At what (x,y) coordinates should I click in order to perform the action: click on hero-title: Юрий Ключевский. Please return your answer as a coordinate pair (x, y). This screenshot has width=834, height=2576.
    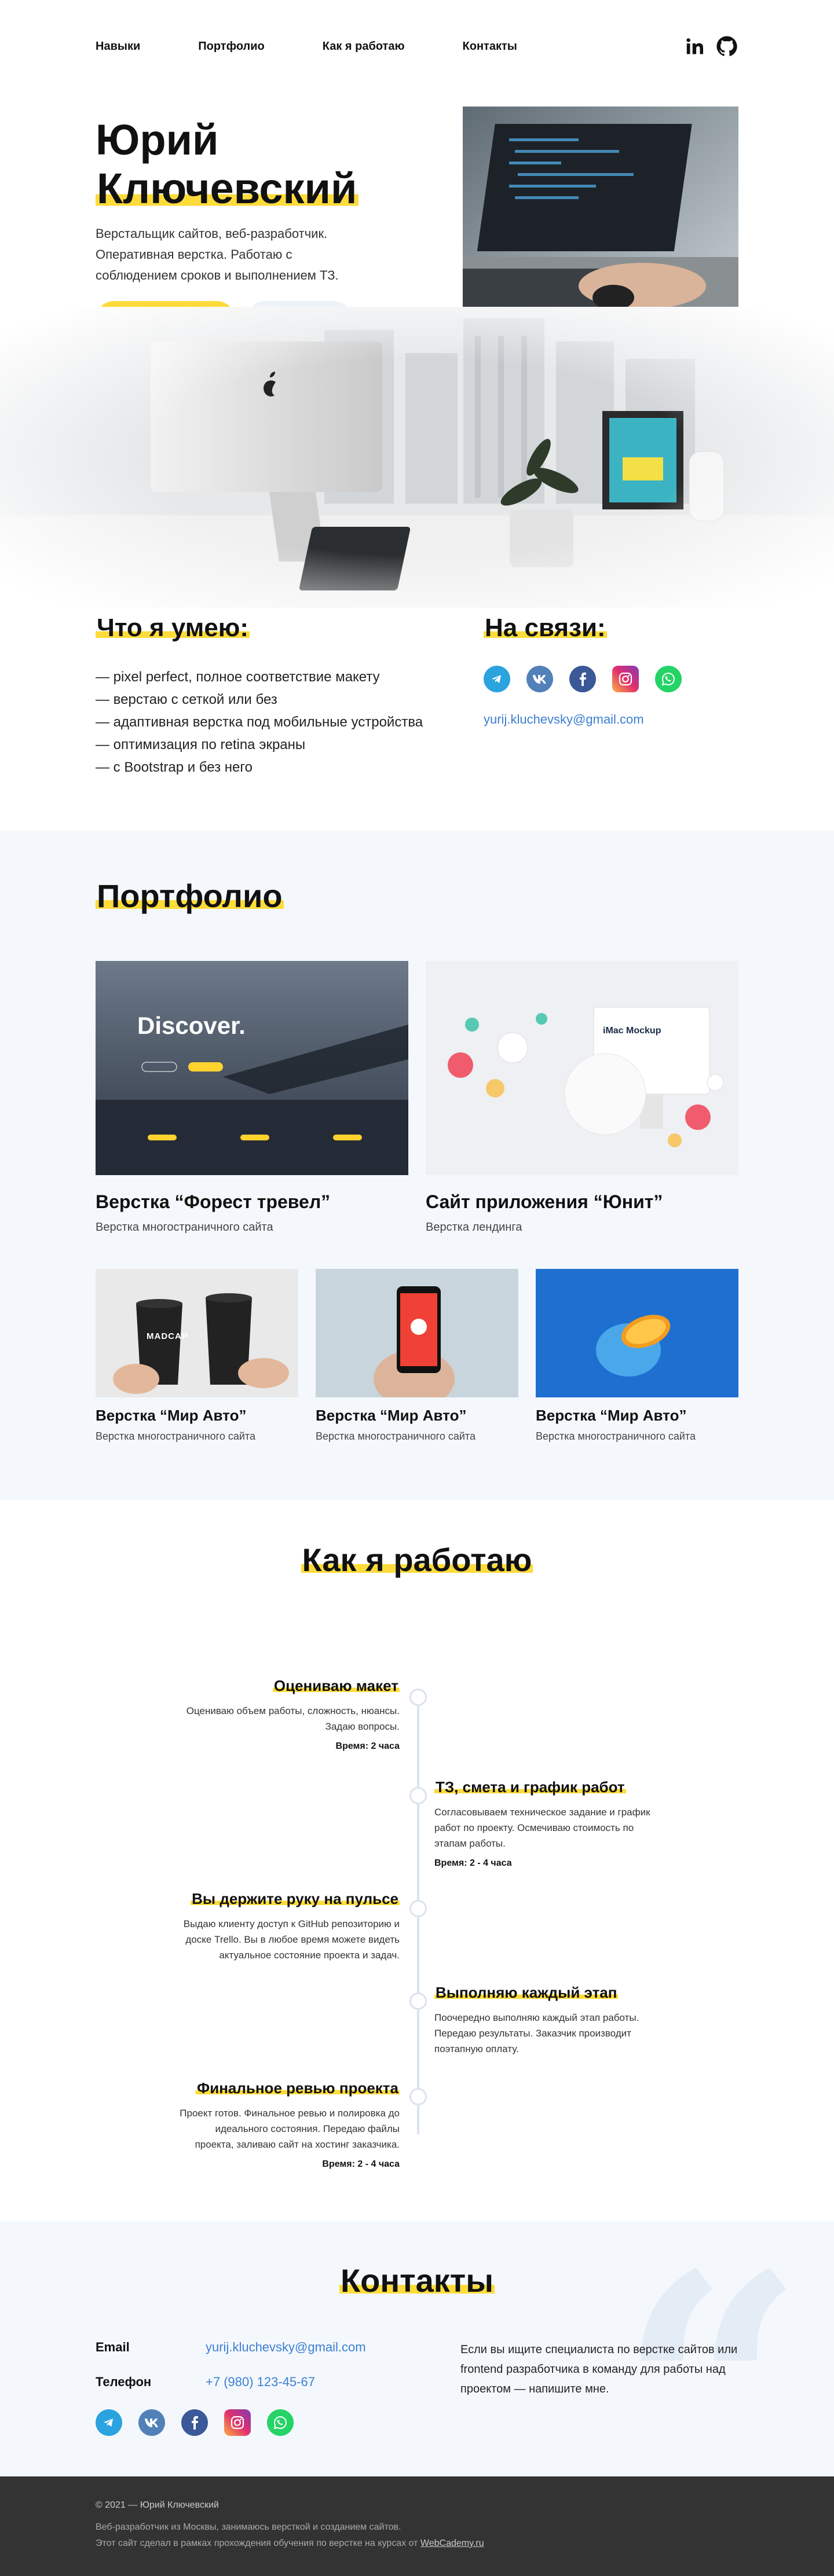
    Looking at the image, I should click on (275, 164).